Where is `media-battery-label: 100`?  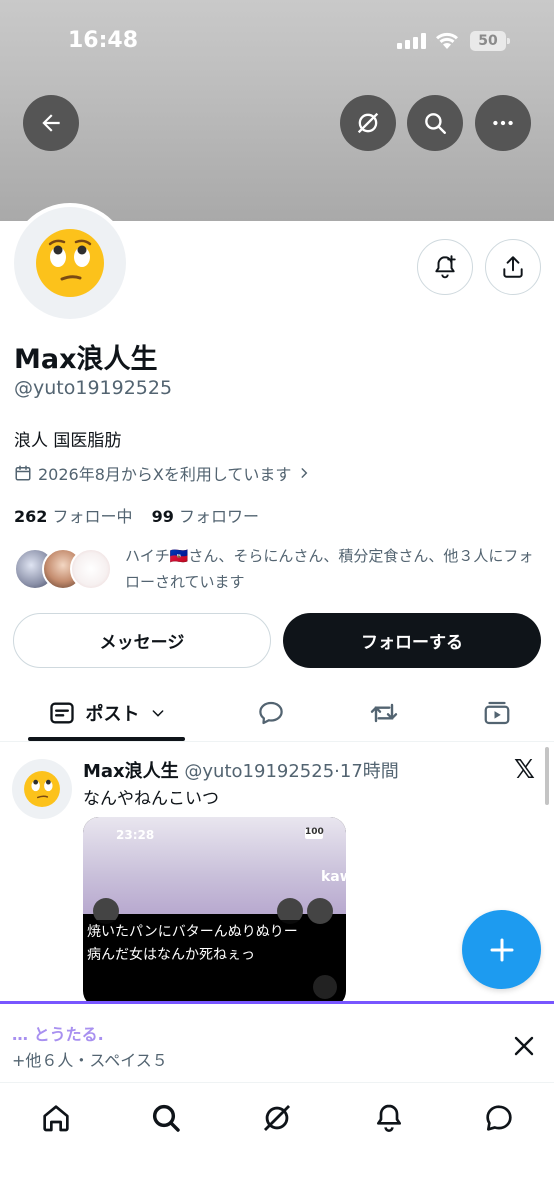 media-battery-label: 100 is located at coordinates (314, 832).